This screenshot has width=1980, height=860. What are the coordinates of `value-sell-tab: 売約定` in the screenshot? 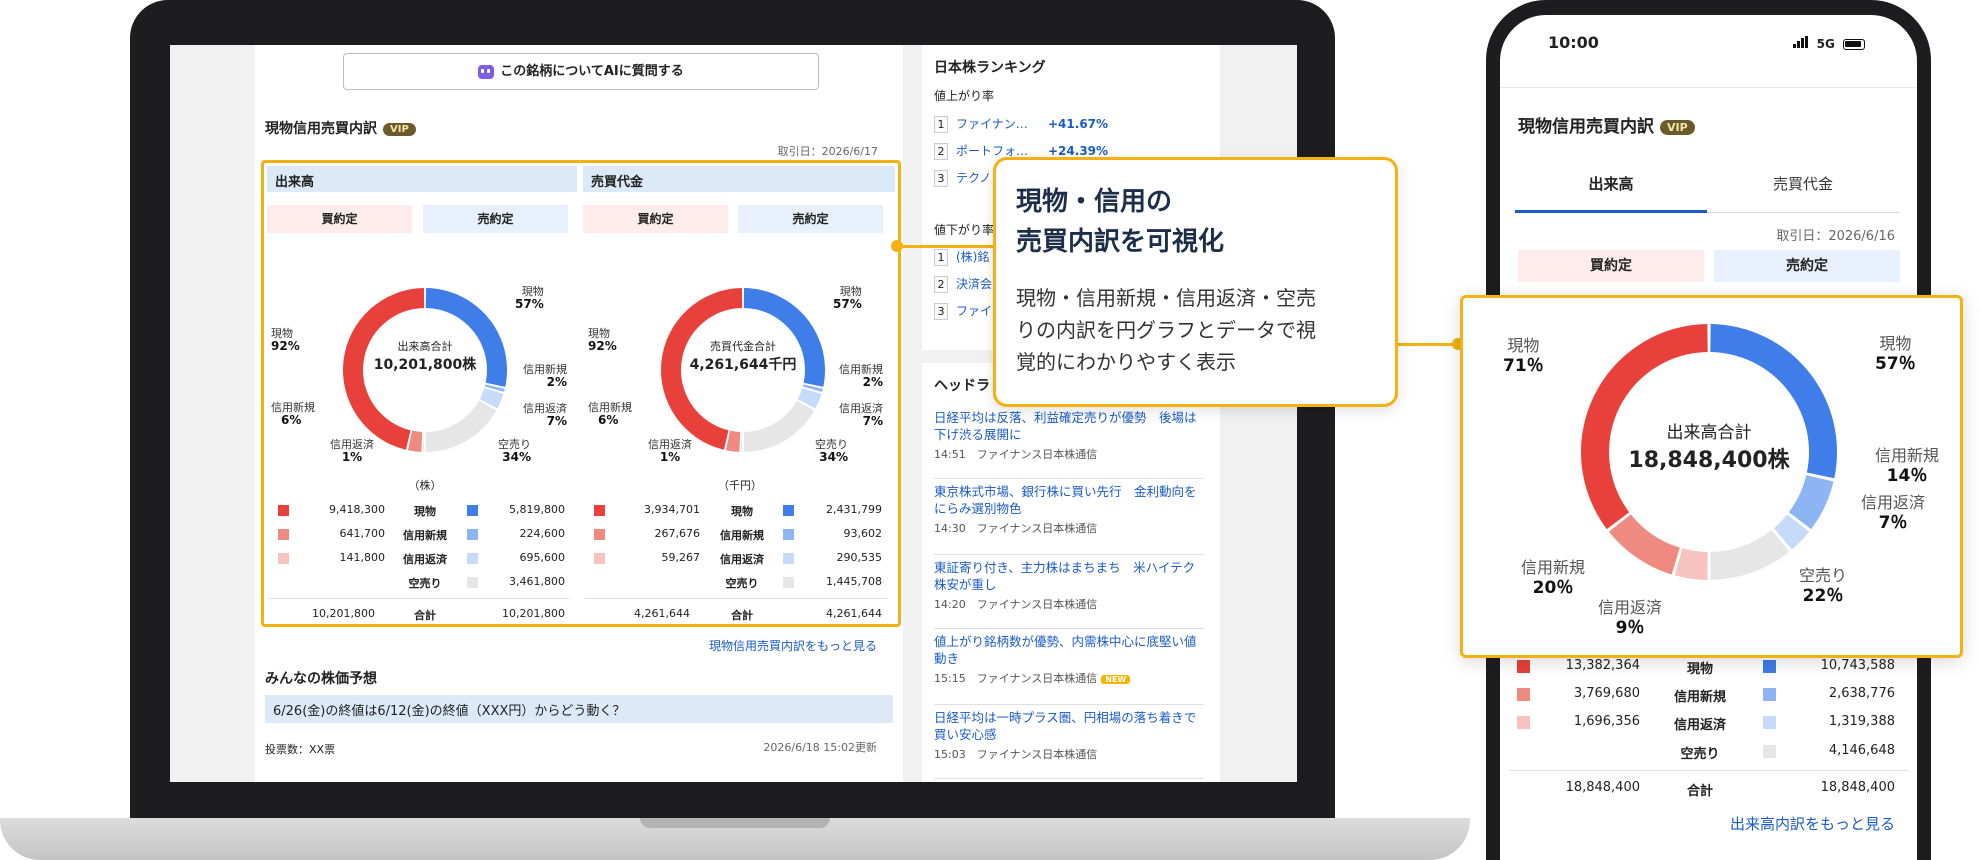 It's located at (810, 219).